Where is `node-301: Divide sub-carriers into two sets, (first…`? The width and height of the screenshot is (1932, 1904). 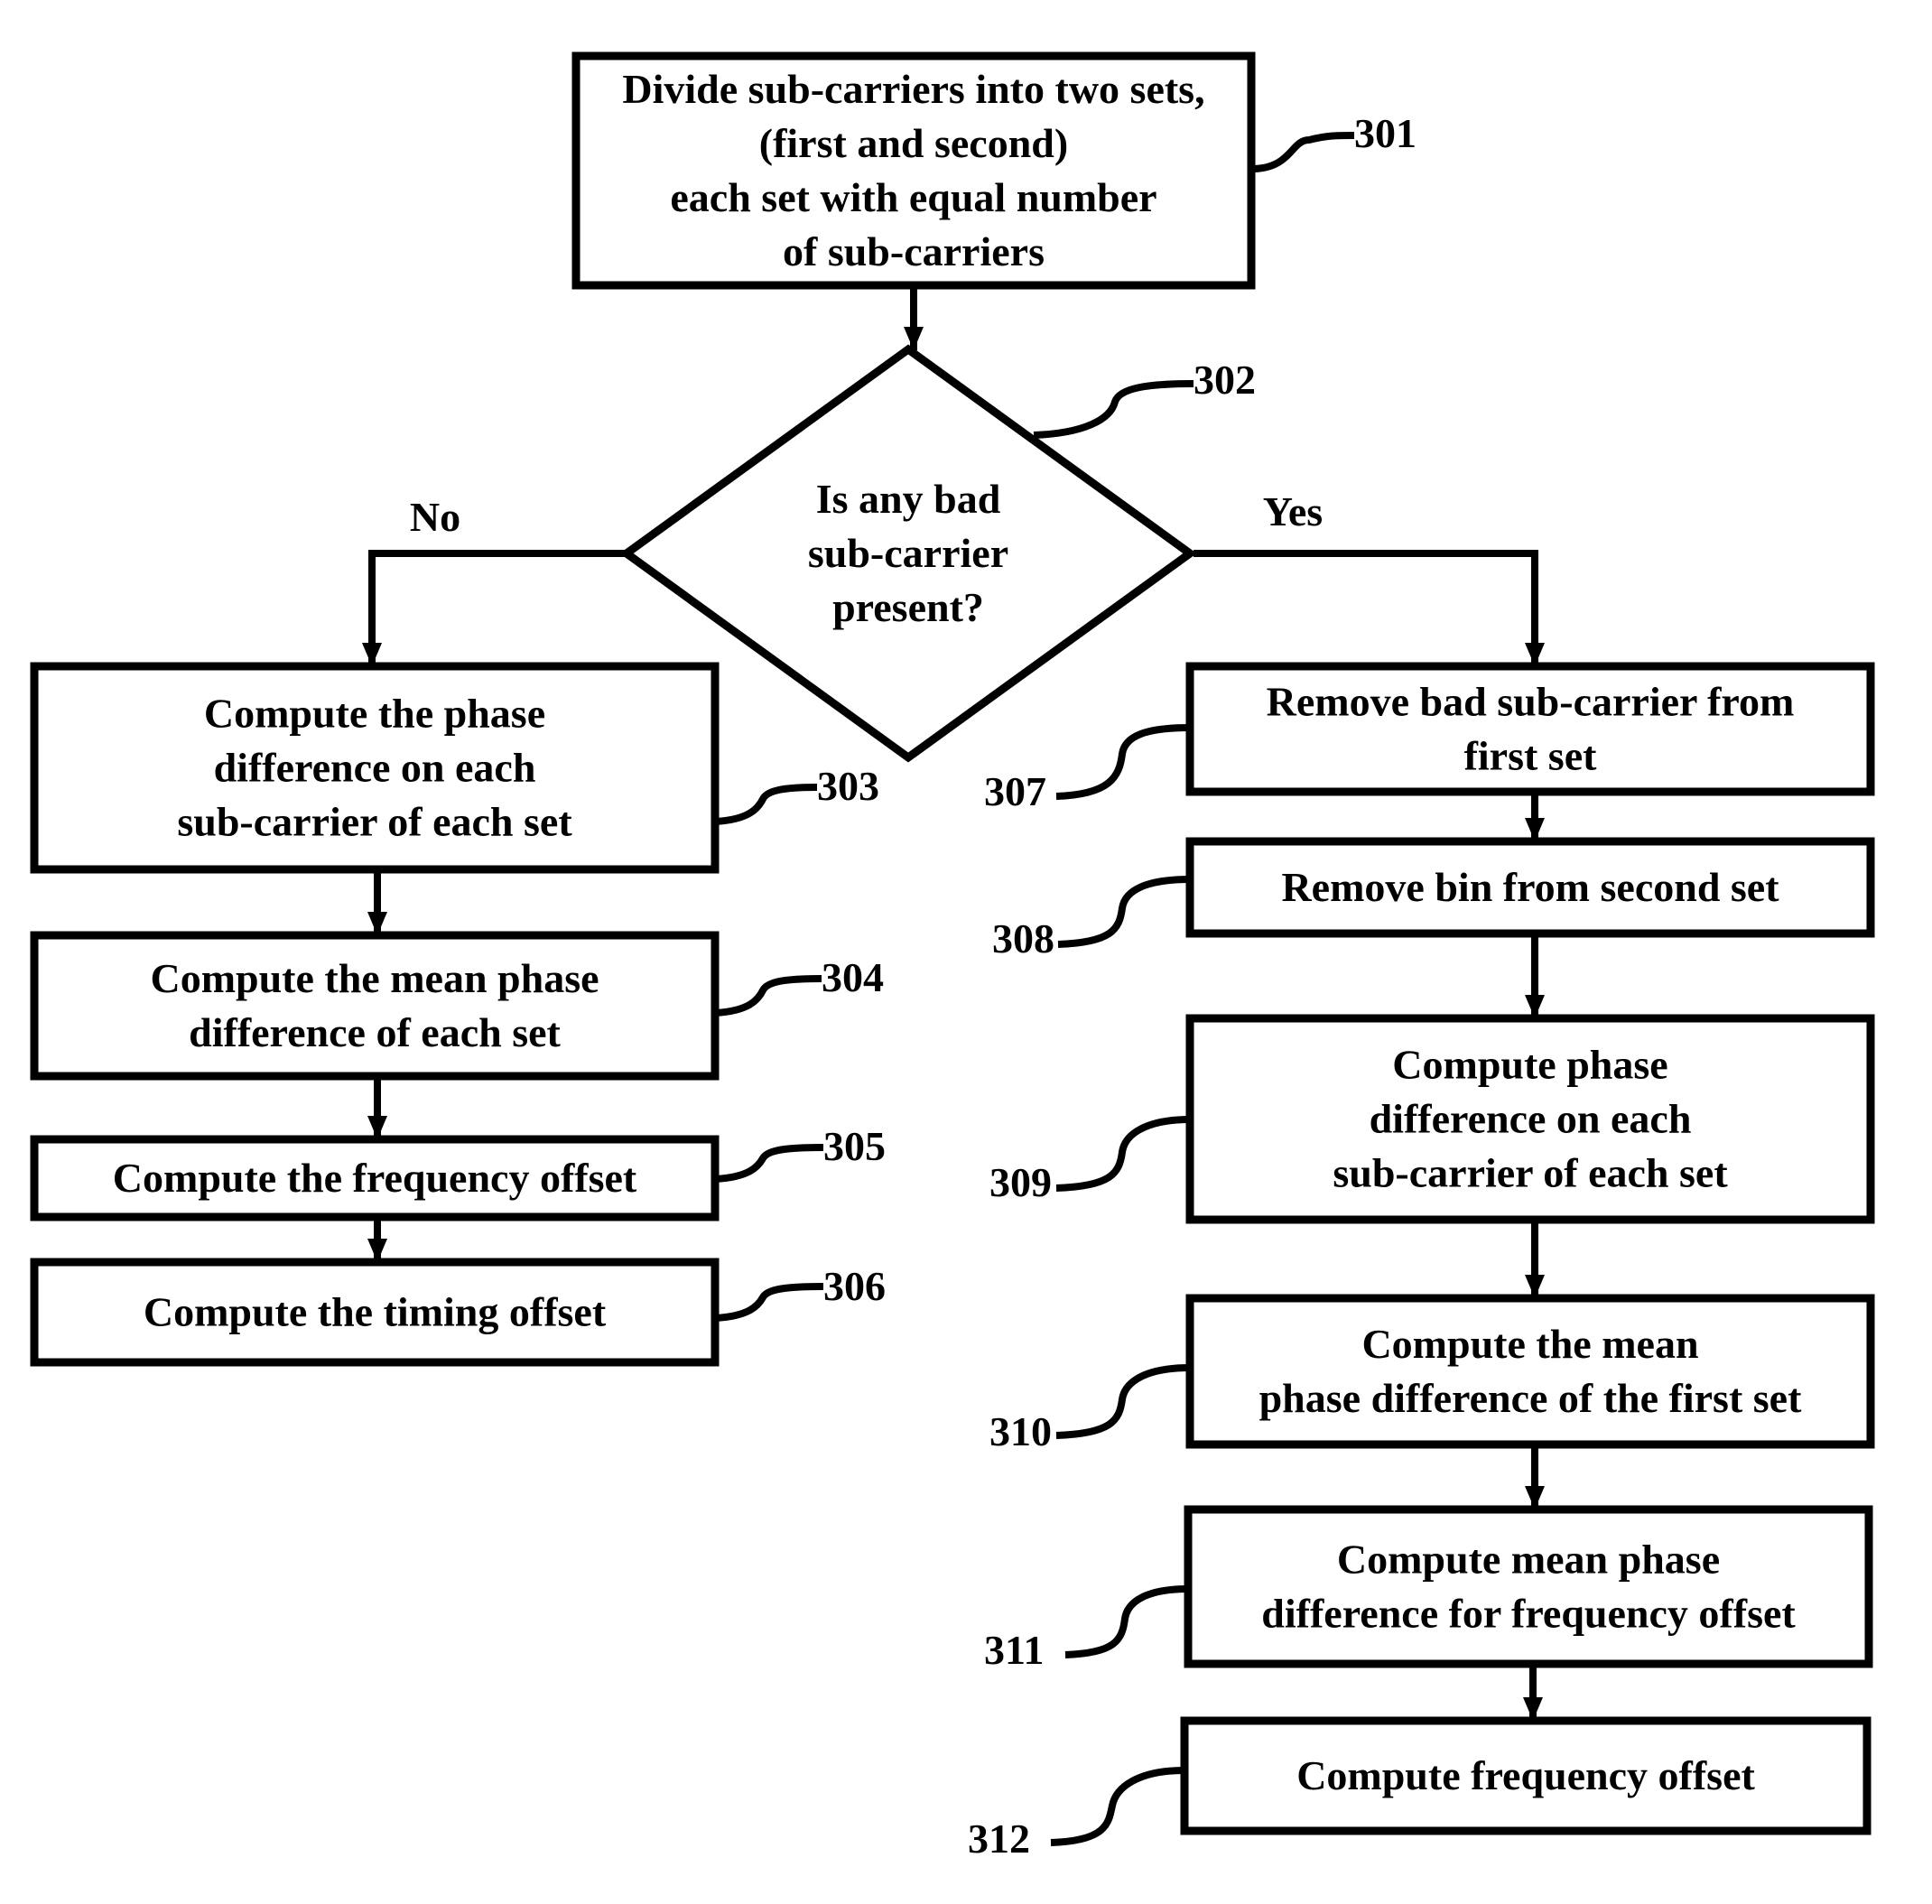
node-301: Divide sub-carriers into two sets, (first… is located at coordinates (913, 170).